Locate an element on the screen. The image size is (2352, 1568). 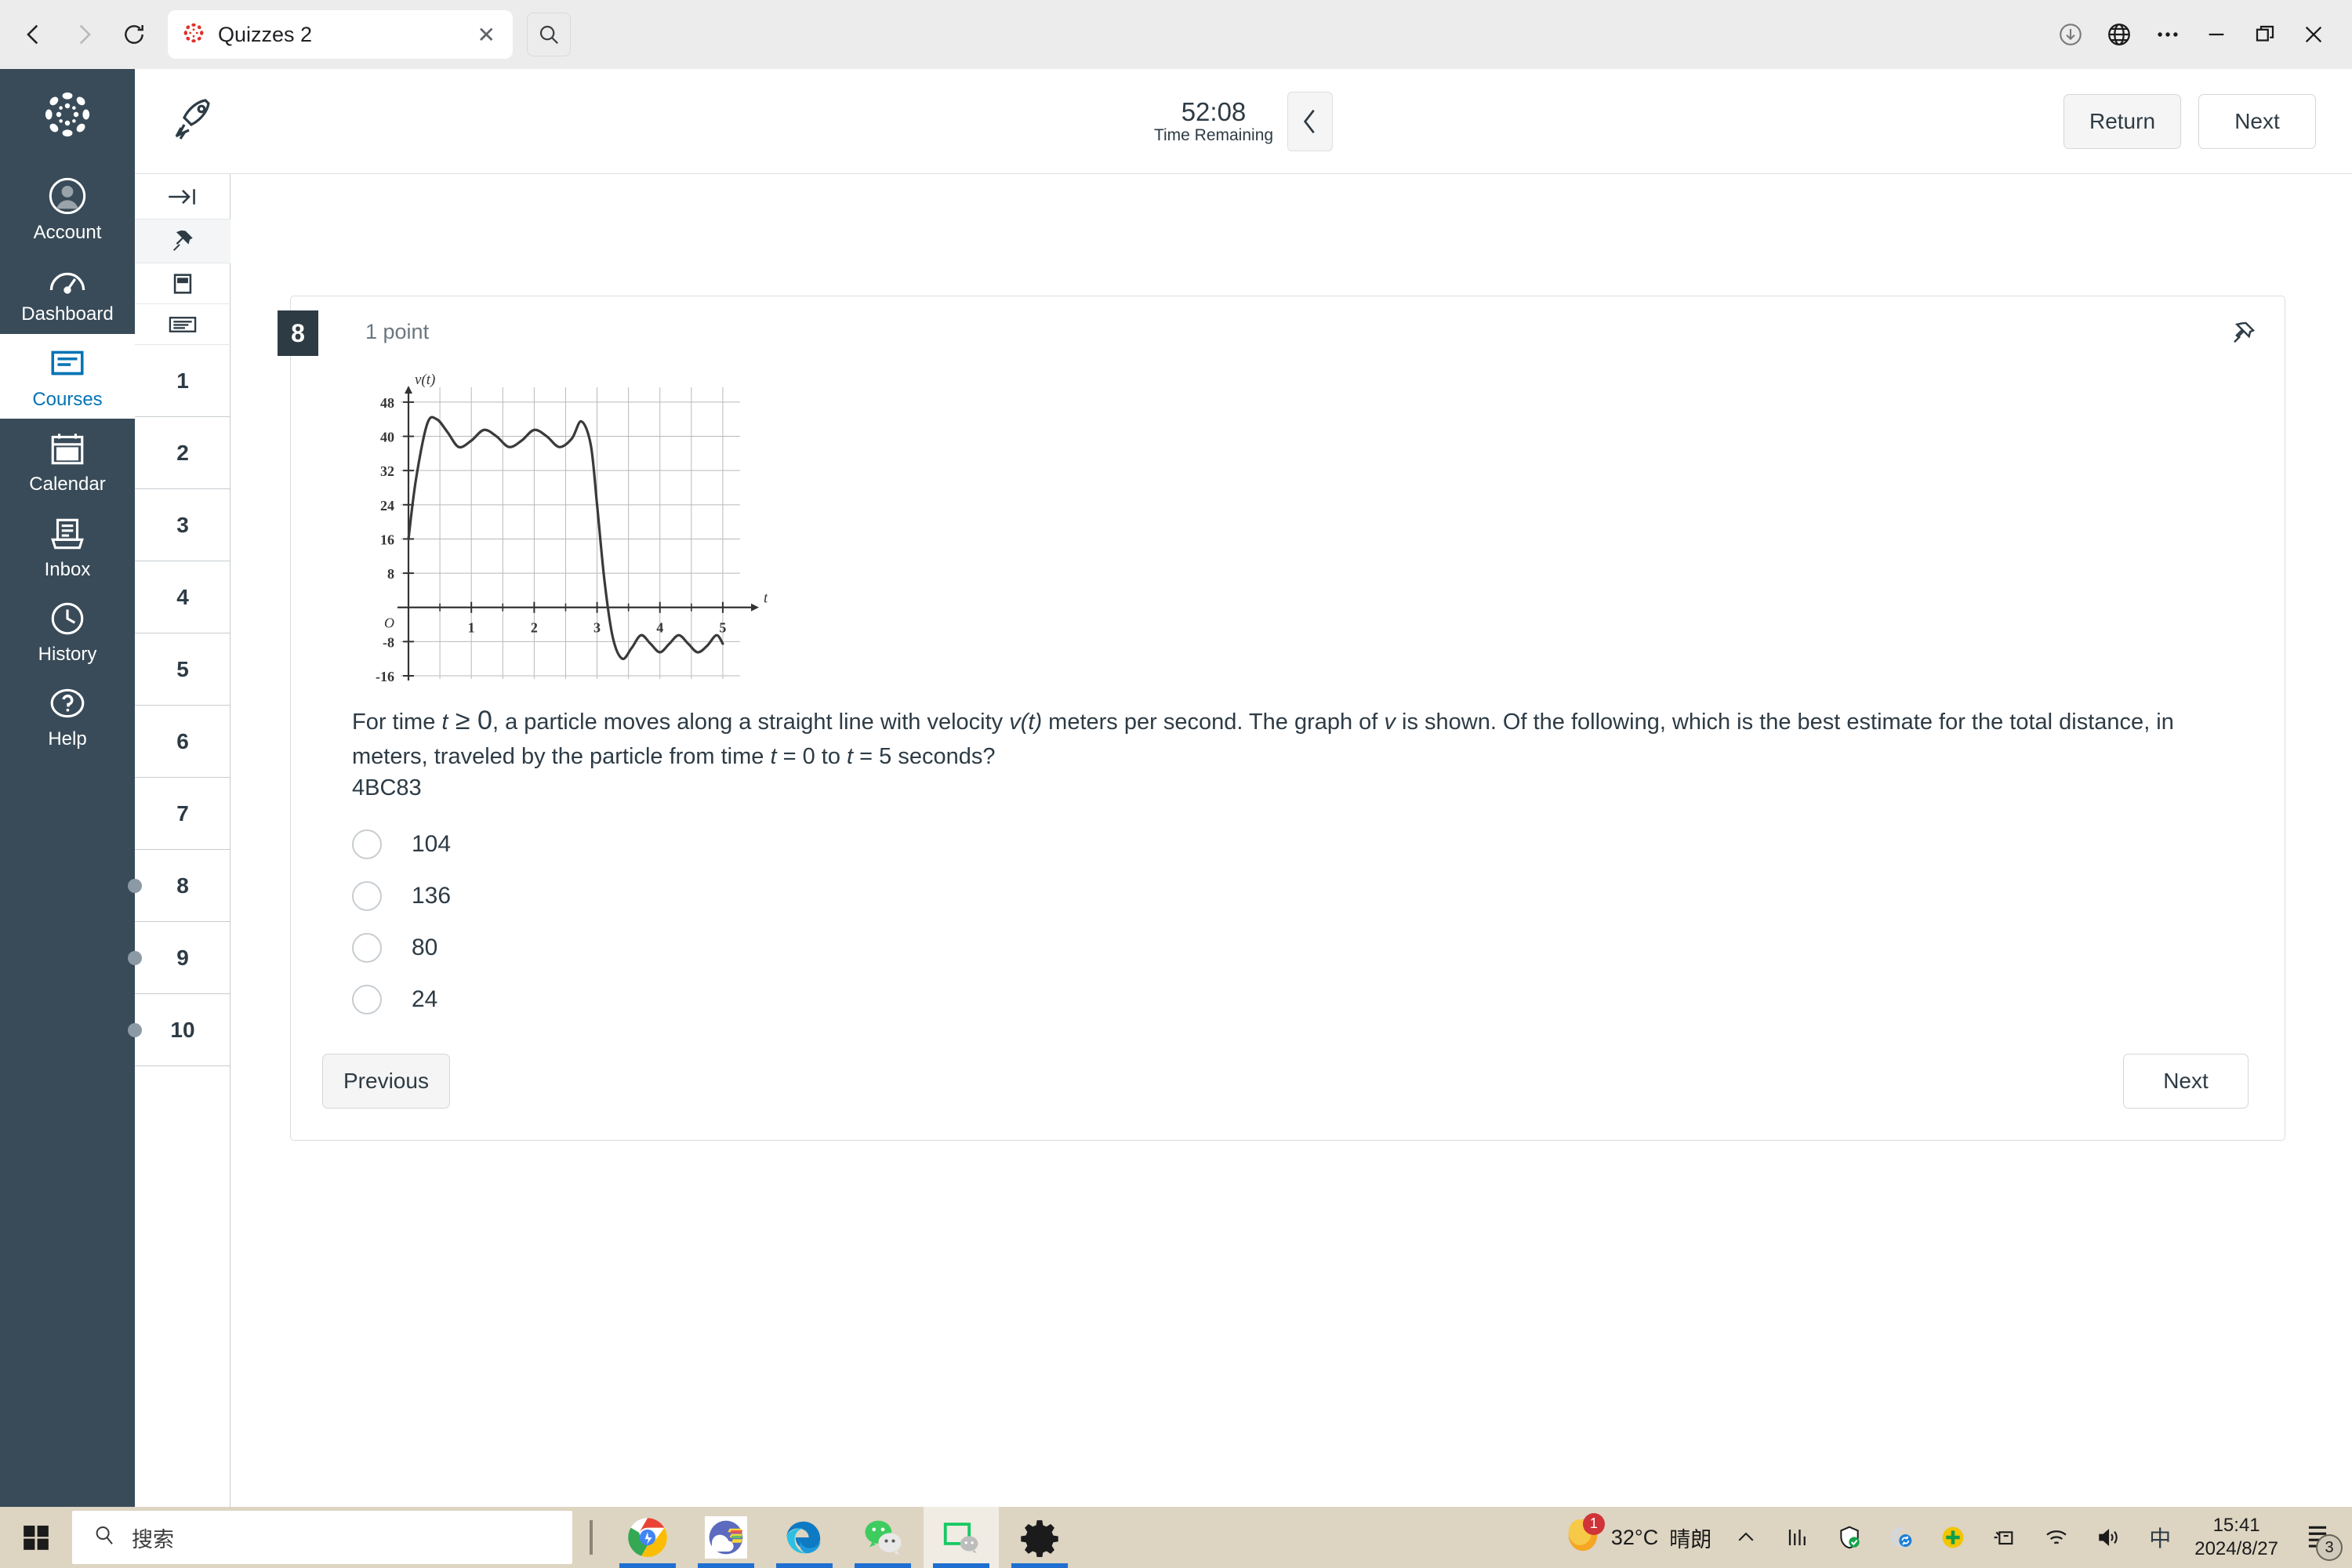
navigator-question-2: 2 is located at coordinates (182, 453).